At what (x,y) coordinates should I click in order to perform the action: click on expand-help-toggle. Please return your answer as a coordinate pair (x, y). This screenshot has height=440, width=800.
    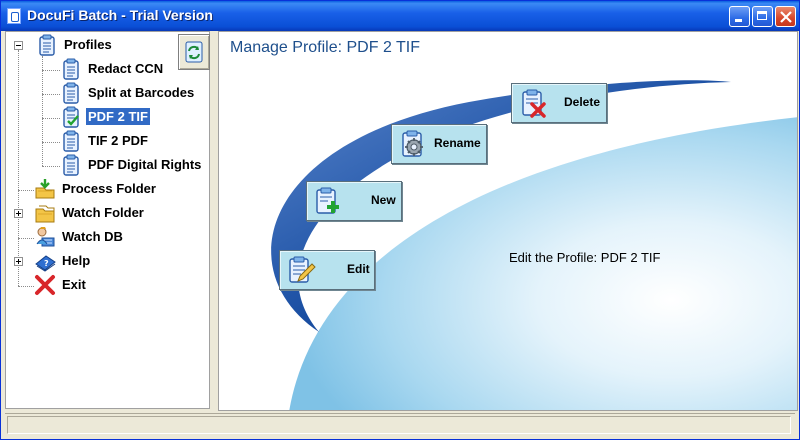
    Looking at the image, I should click on (18, 261).